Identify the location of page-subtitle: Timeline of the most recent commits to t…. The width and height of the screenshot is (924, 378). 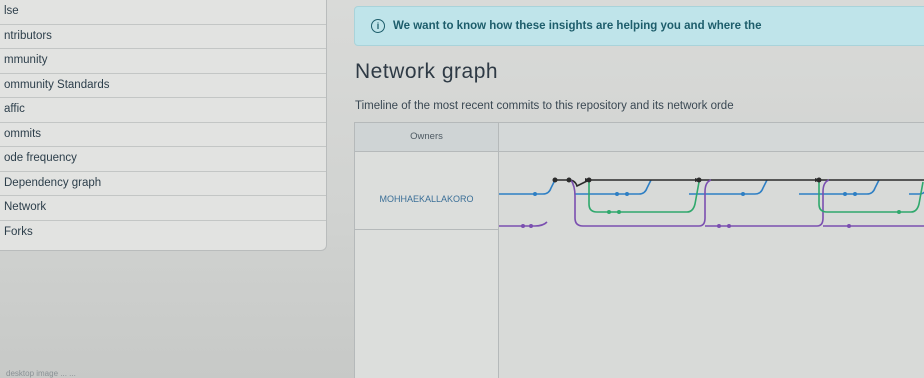
(544, 106).